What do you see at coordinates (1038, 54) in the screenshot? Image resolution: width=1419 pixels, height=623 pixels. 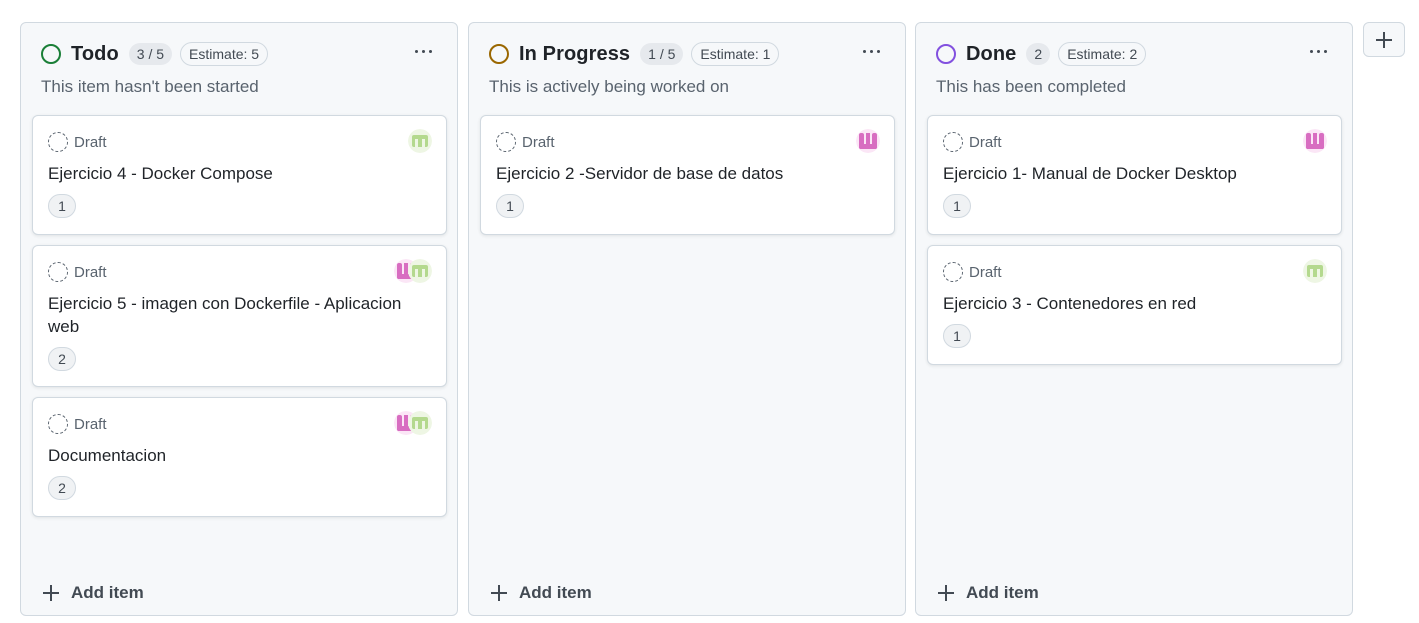 I see `item-count-badge: 2` at bounding box center [1038, 54].